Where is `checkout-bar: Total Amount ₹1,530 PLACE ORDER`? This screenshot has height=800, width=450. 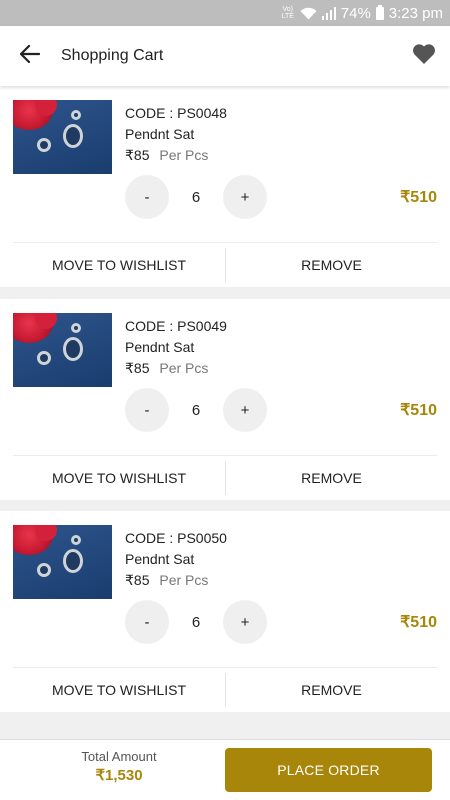 checkout-bar: Total Amount ₹1,530 PLACE ORDER is located at coordinates (225, 769).